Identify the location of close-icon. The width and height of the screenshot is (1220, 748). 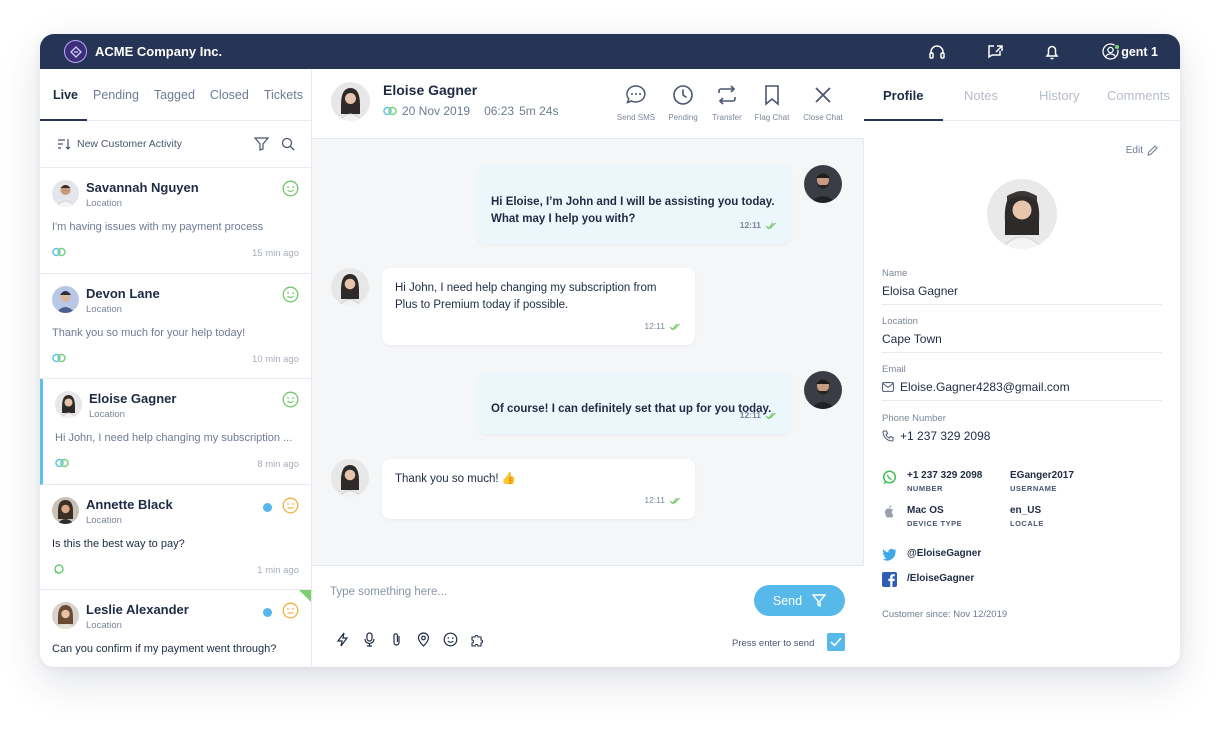
(823, 95).